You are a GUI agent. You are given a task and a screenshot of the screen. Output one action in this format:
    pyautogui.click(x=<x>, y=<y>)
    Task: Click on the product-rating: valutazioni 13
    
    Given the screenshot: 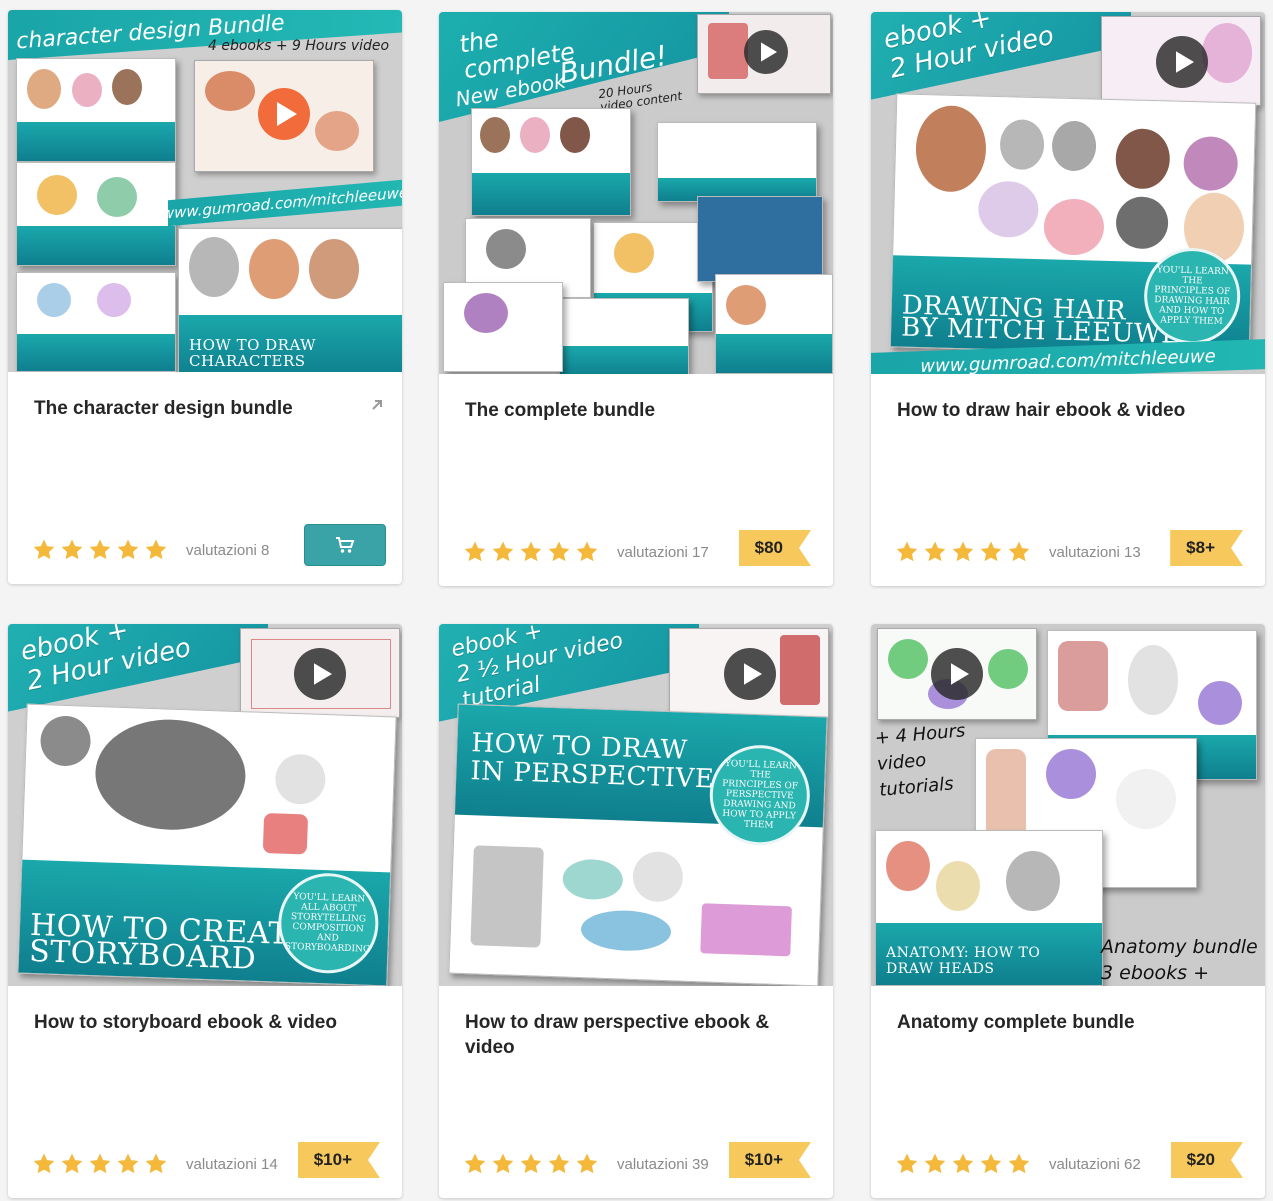 What is the action you would take?
    pyautogui.click(x=1018, y=552)
    